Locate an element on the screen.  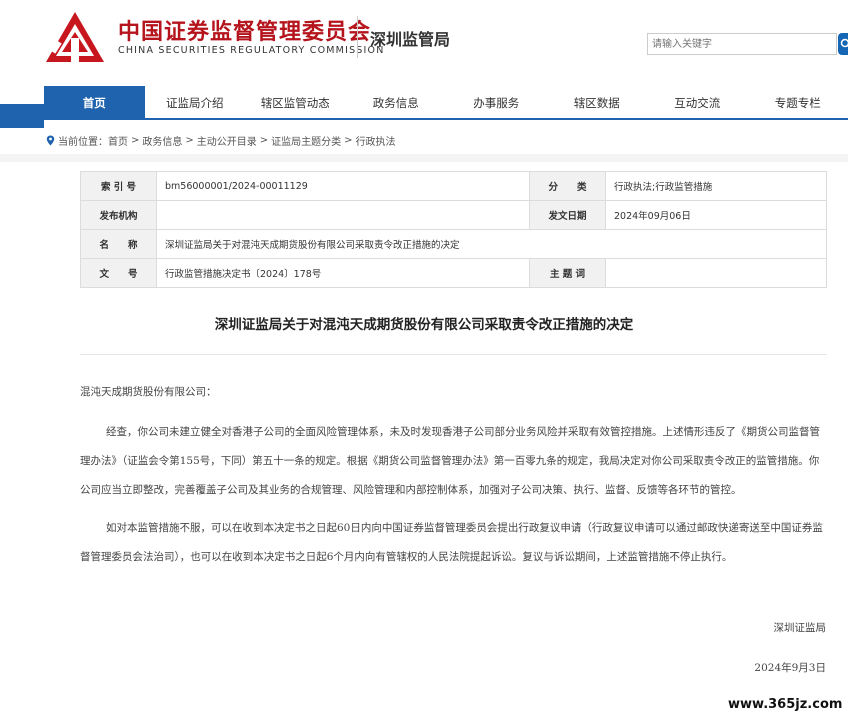
subject-value is located at coordinates (716, 273).